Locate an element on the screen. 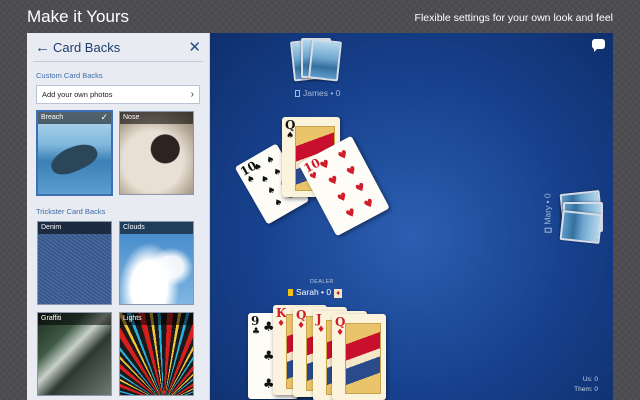 The image size is (640, 400). back-arrow-icon: ← is located at coordinates (44, 47).